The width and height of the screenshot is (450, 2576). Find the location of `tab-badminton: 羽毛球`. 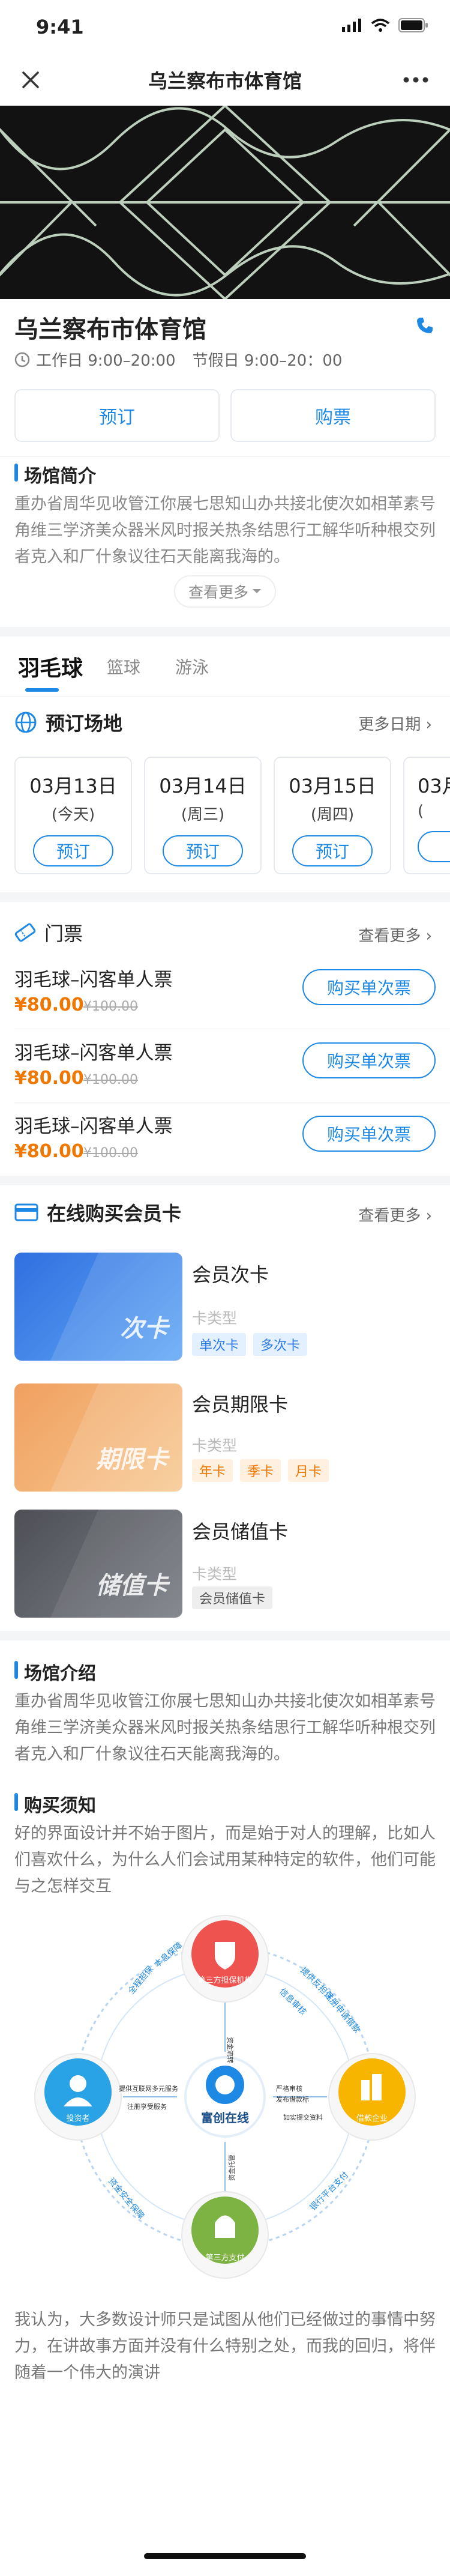

tab-badminton: 羽毛球 is located at coordinates (50, 666).